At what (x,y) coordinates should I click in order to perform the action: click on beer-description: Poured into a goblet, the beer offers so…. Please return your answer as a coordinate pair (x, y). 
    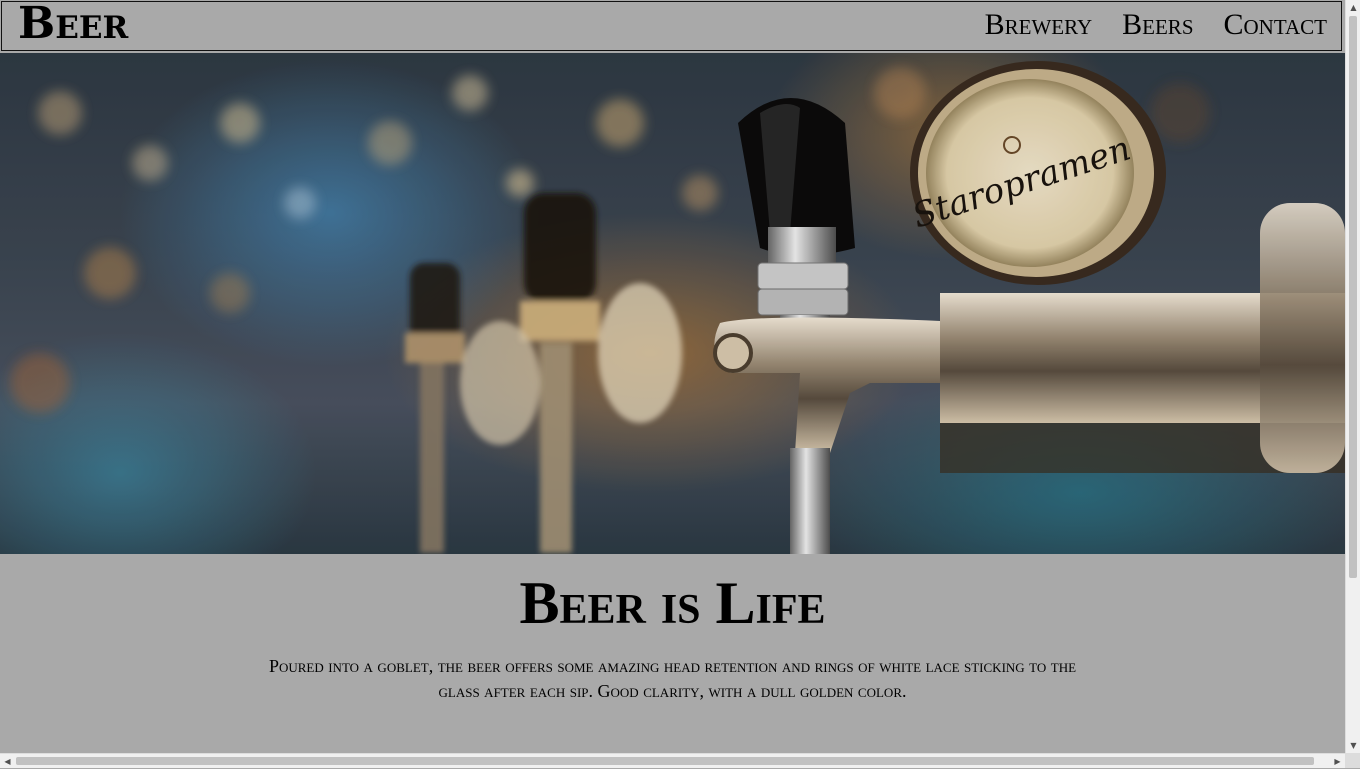
    Looking at the image, I should click on (672, 678).